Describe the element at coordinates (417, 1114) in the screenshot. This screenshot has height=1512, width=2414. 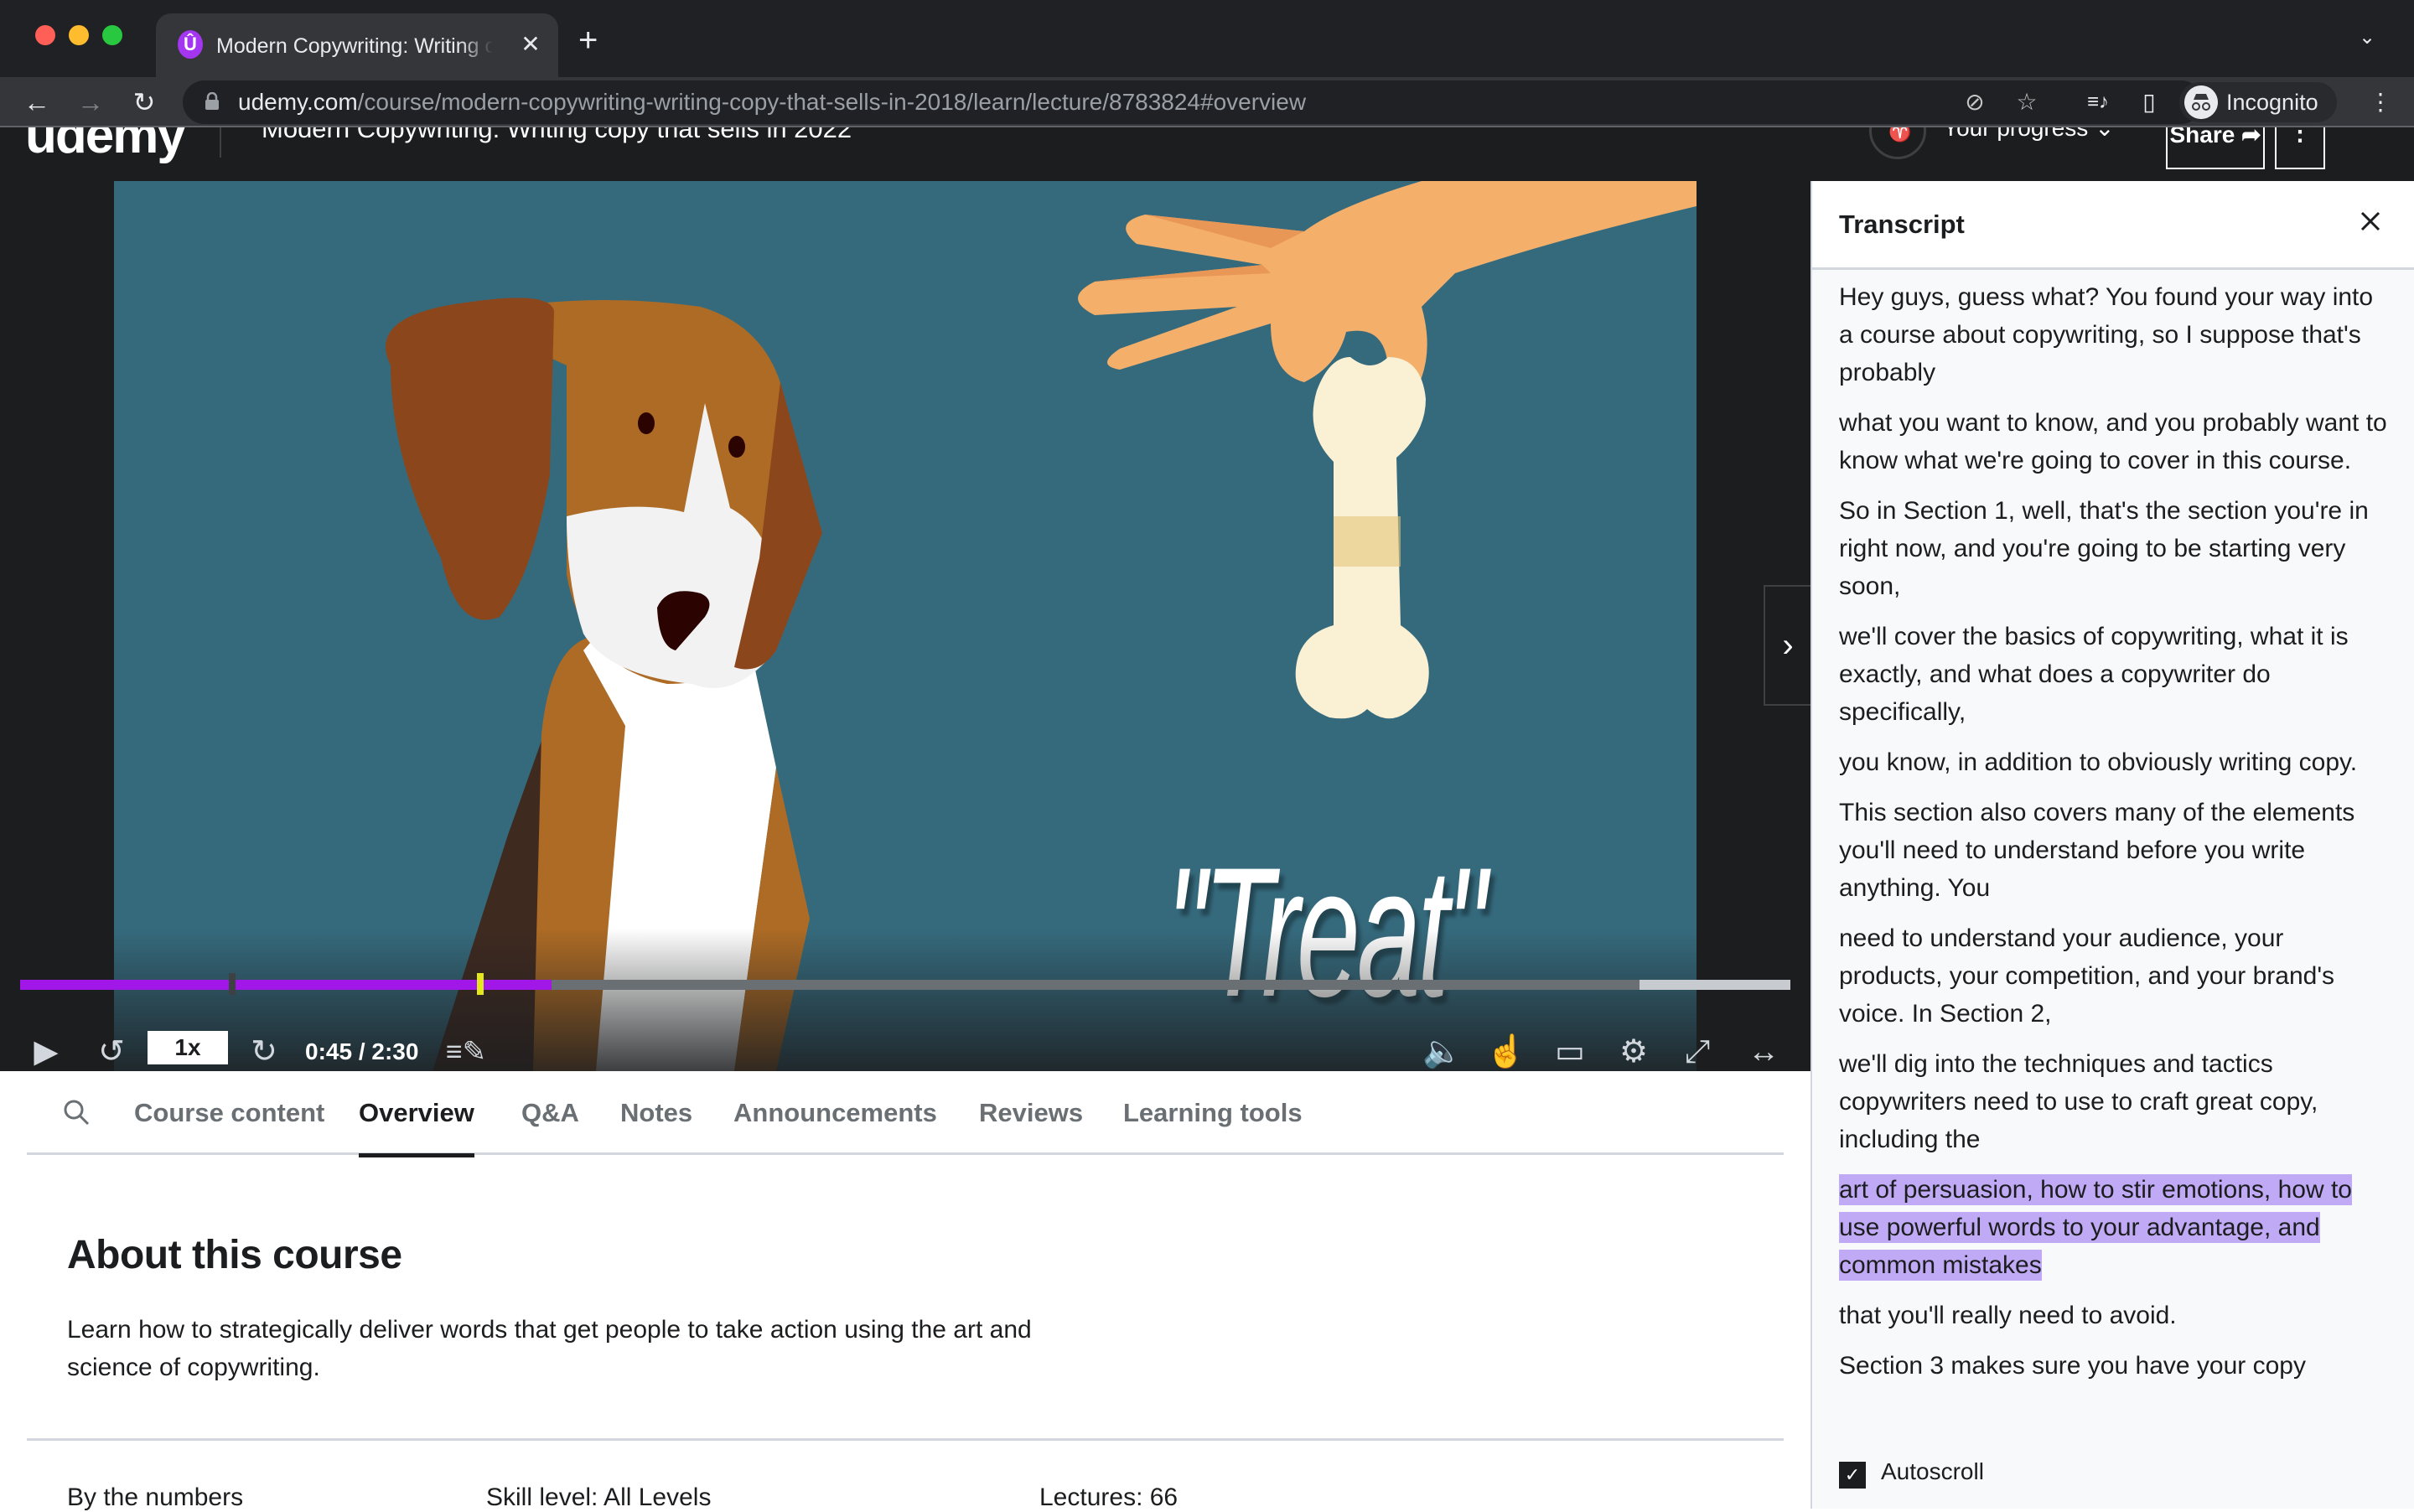
I see `tab-overview: Overview` at that location.